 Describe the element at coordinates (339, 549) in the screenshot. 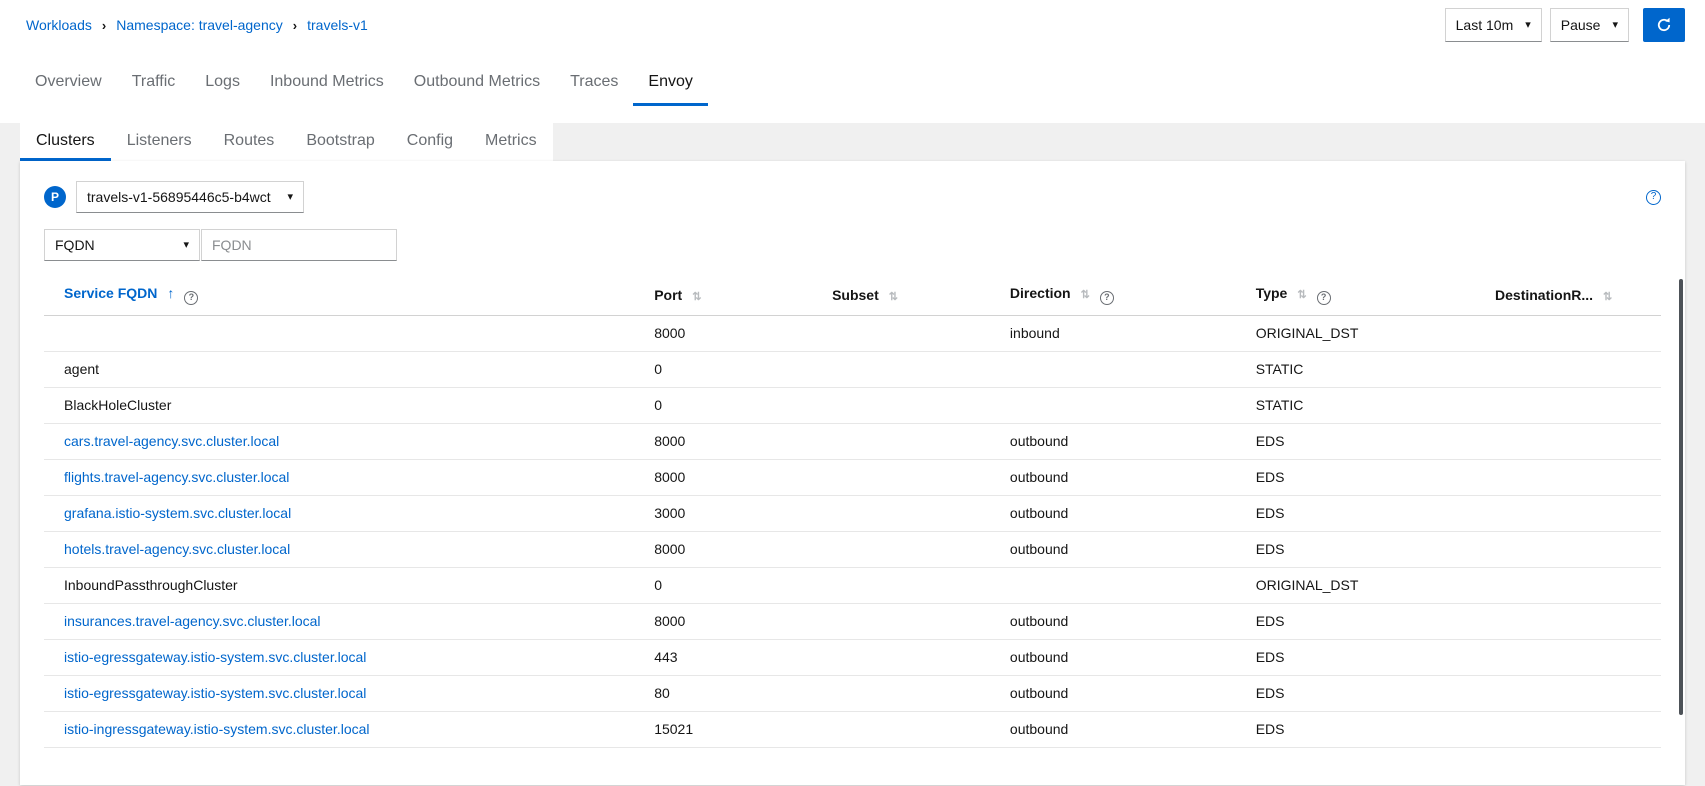

I see `cell-service-fqdn: hotels.travel-agency.svc.cluster.local` at that location.